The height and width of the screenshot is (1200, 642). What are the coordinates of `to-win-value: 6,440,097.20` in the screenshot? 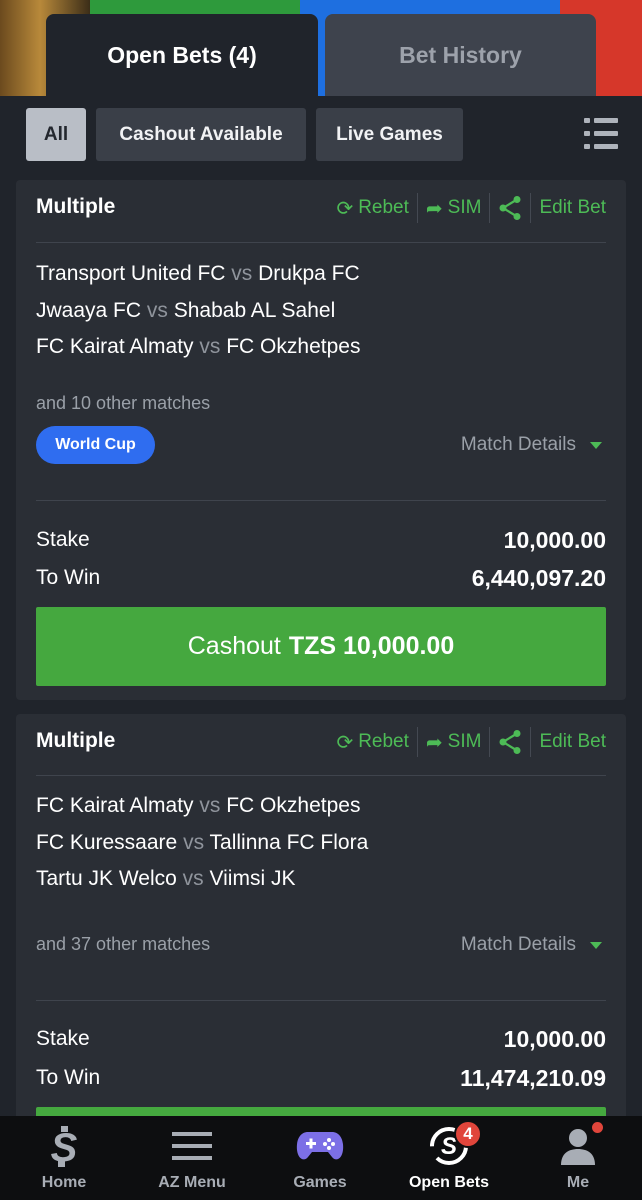 It's located at (538, 578).